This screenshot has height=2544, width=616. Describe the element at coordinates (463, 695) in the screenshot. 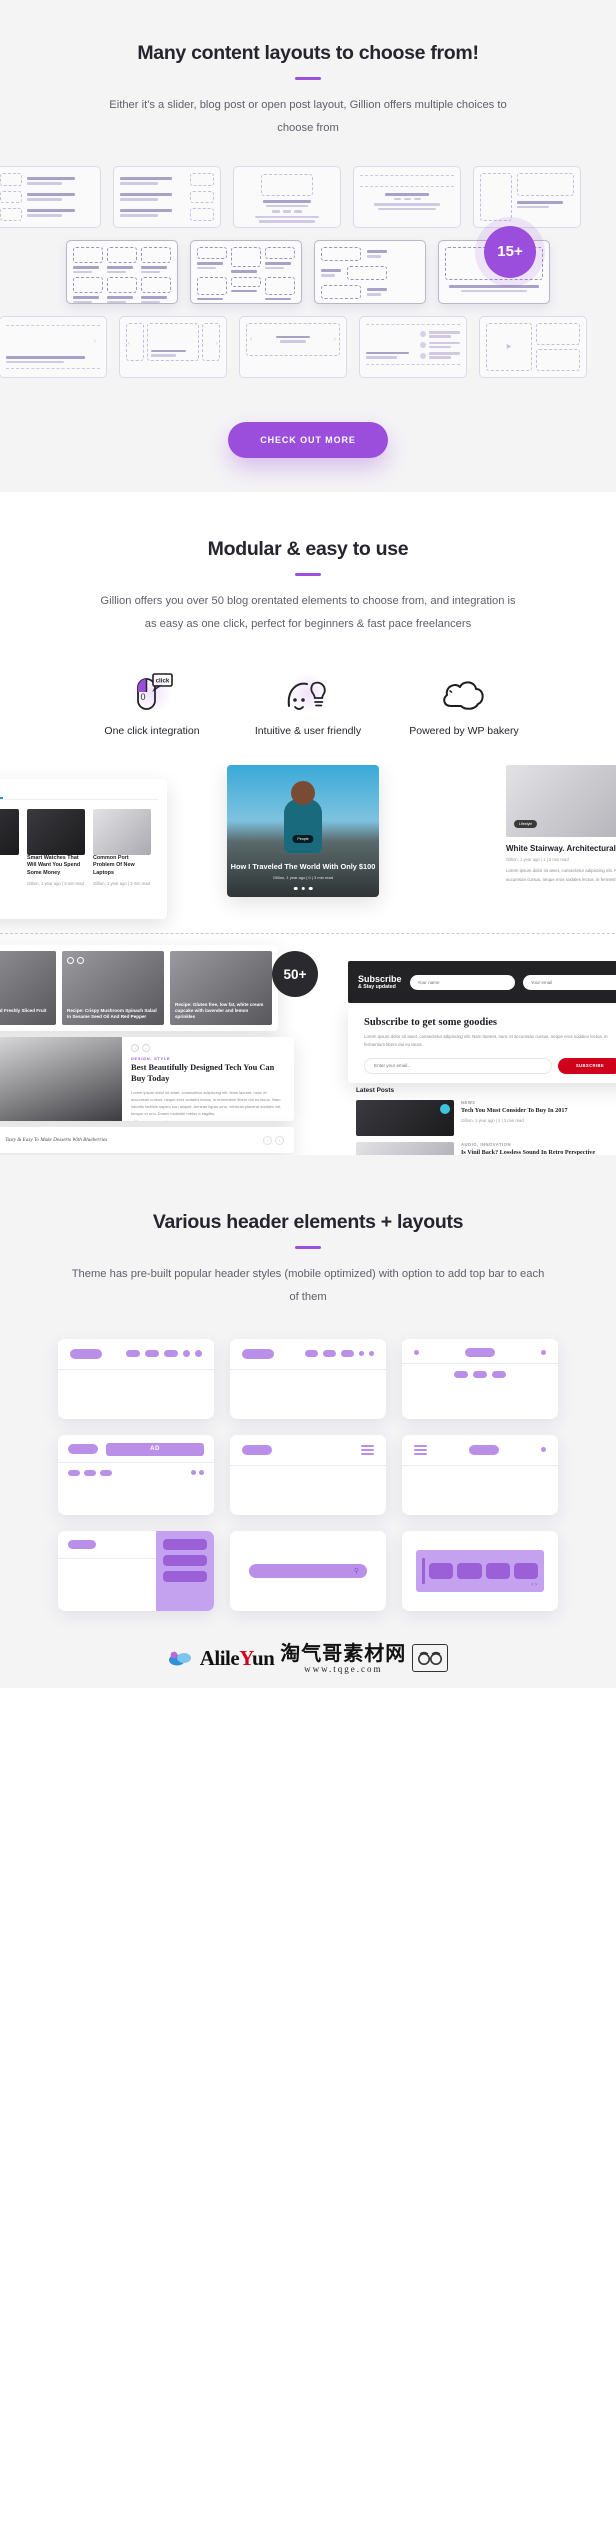

I see `cloud-icon-svg` at that location.